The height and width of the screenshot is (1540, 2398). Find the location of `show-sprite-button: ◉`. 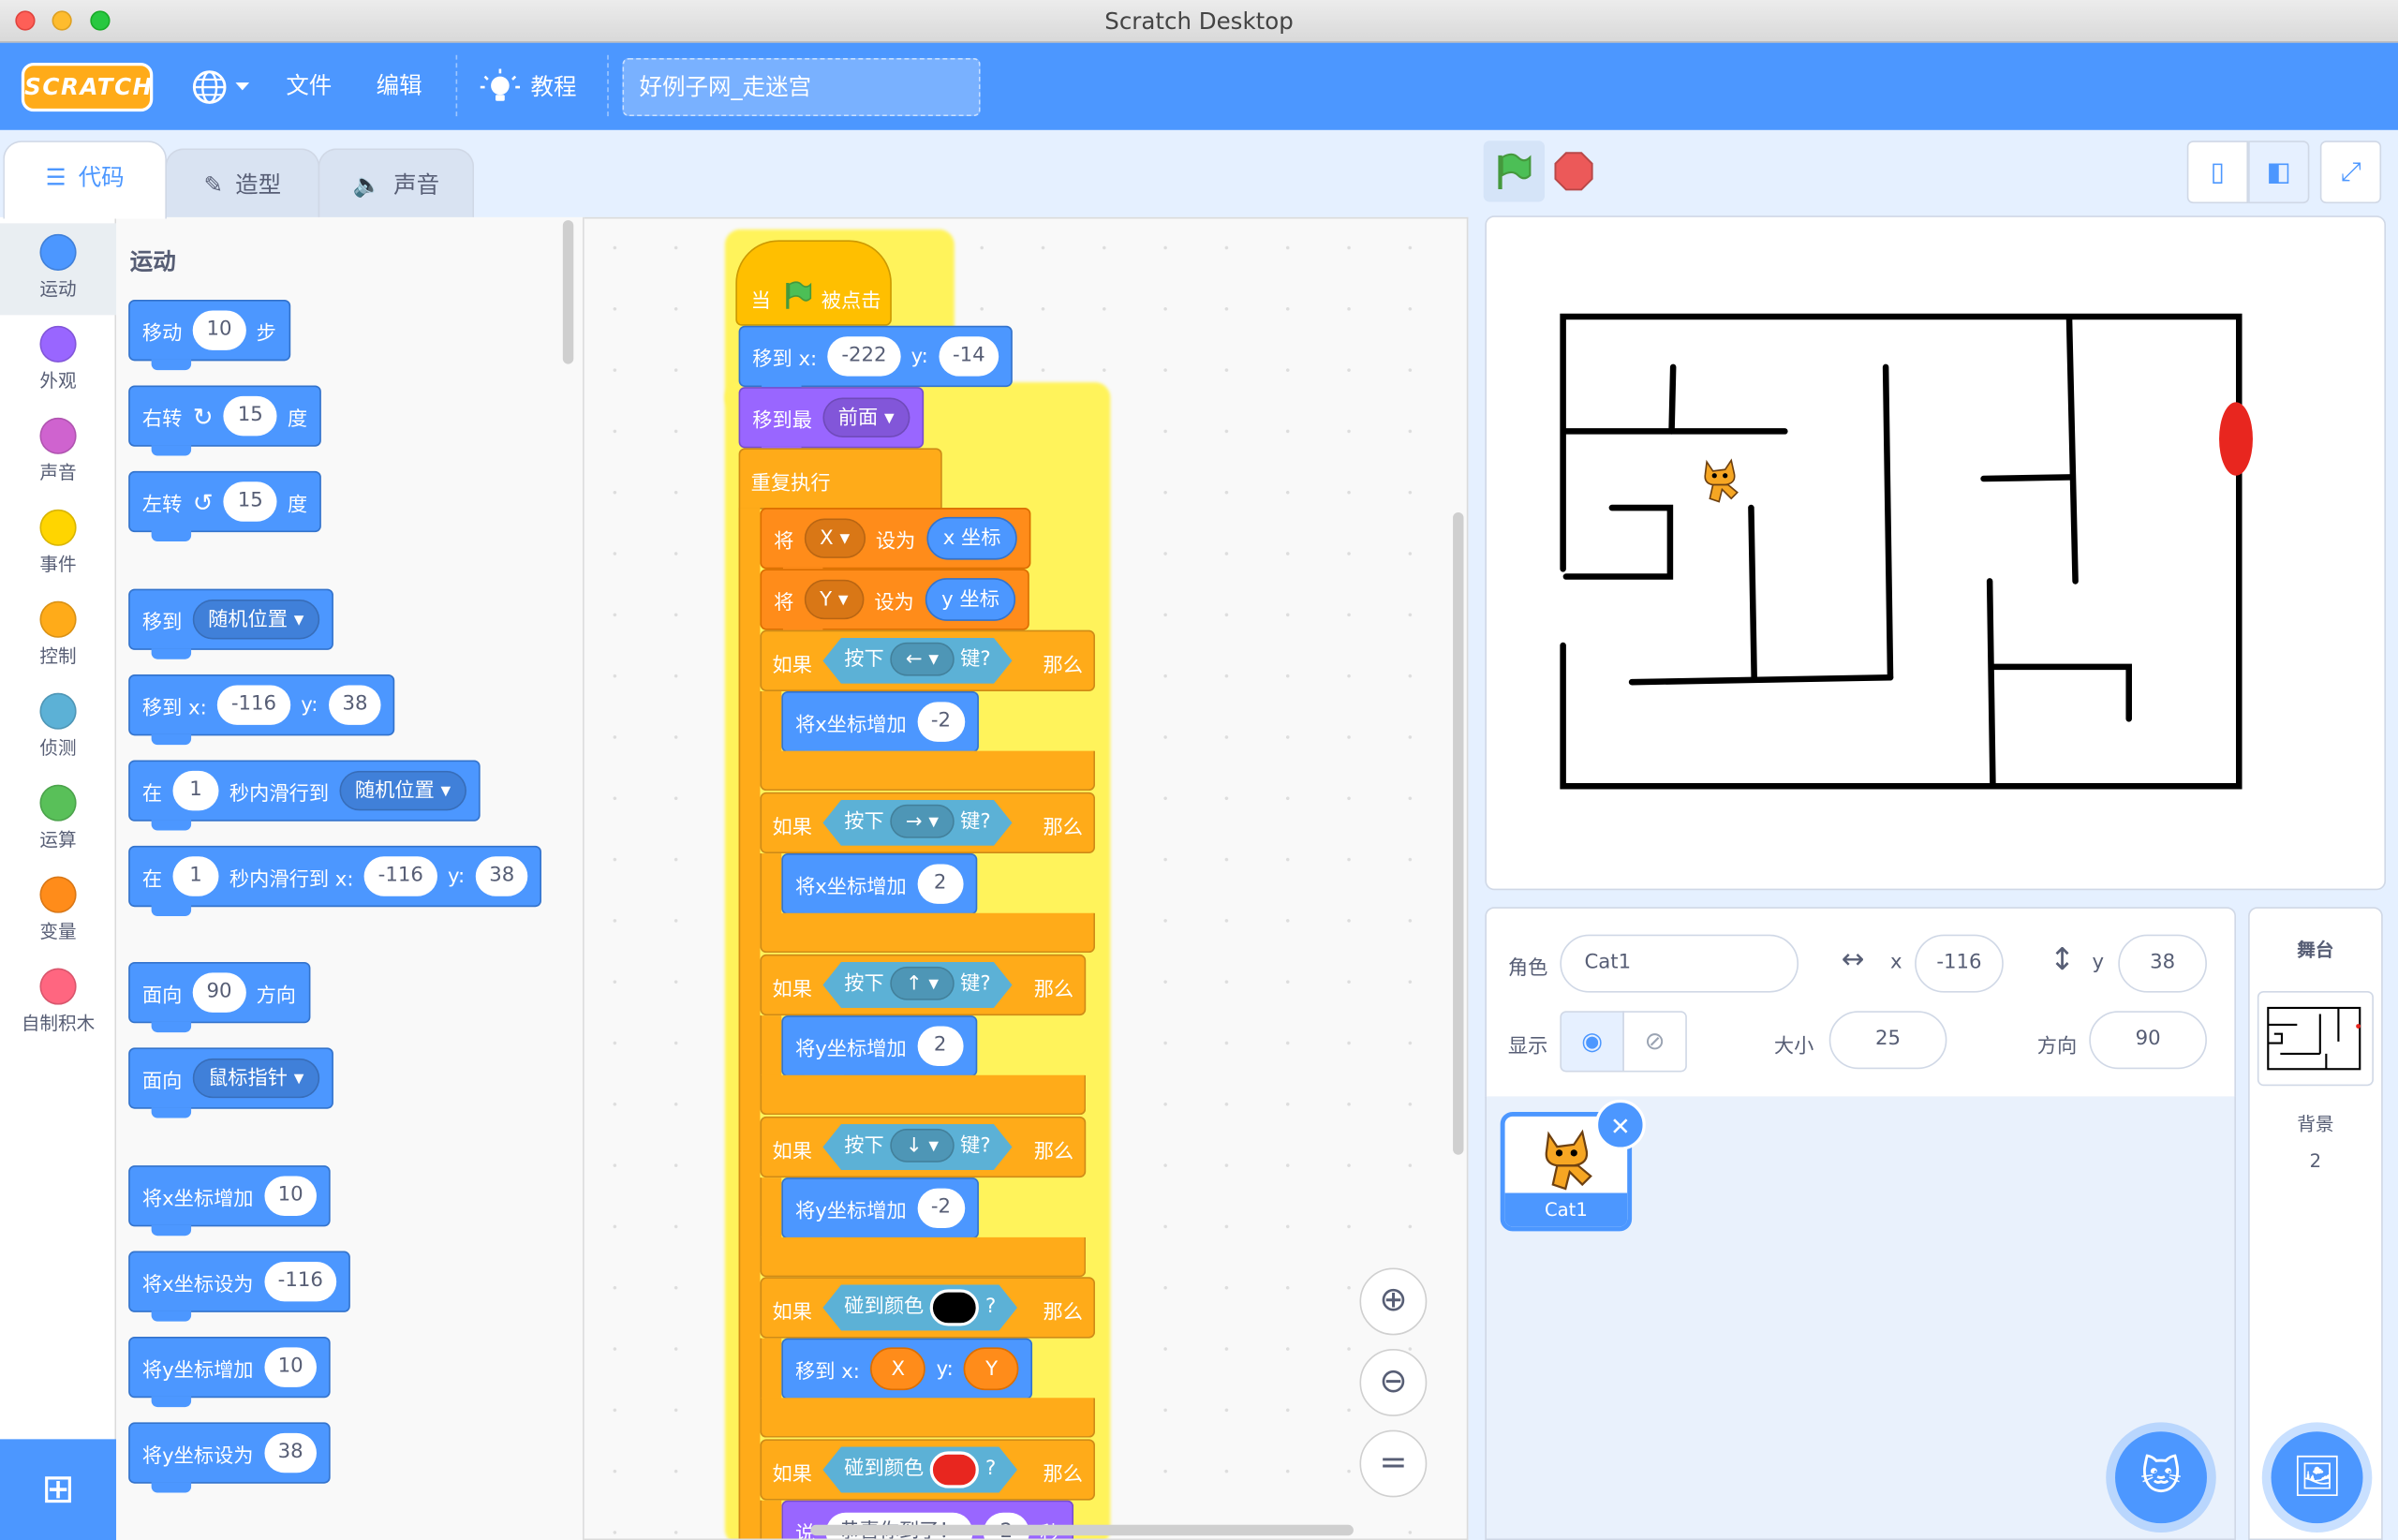

show-sprite-button: ◉ is located at coordinates (1592, 1042).